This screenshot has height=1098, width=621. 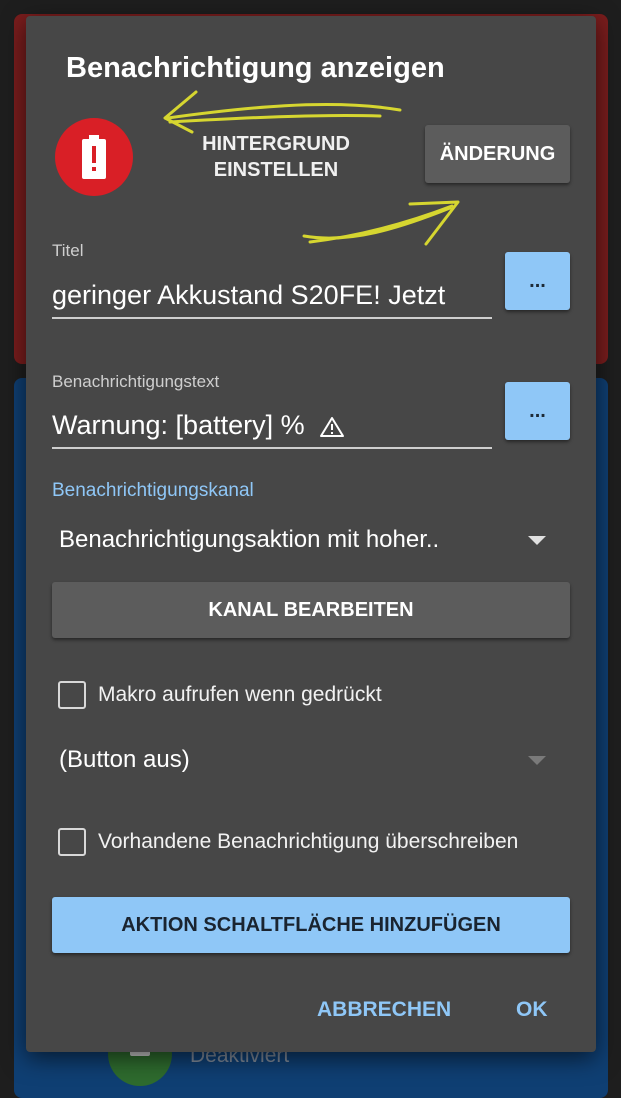 What do you see at coordinates (72, 842) in the screenshot?
I see `overwrite-checkbox` at bounding box center [72, 842].